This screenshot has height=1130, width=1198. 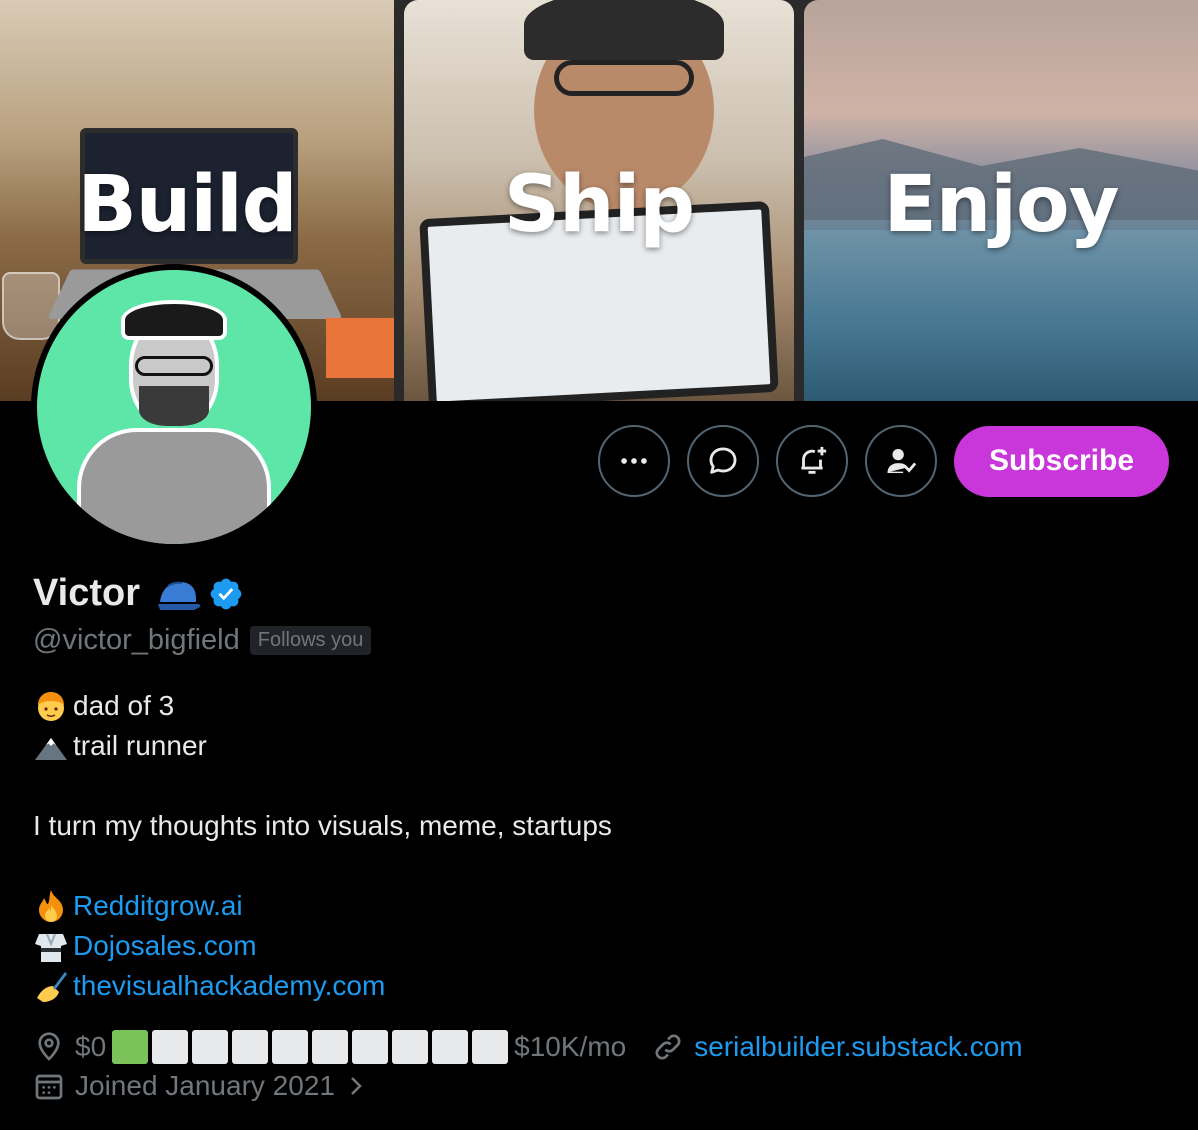 What do you see at coordinates (668, 1047) in the screenshot?
I see `link-icon` at bounding box center [668, 1047].